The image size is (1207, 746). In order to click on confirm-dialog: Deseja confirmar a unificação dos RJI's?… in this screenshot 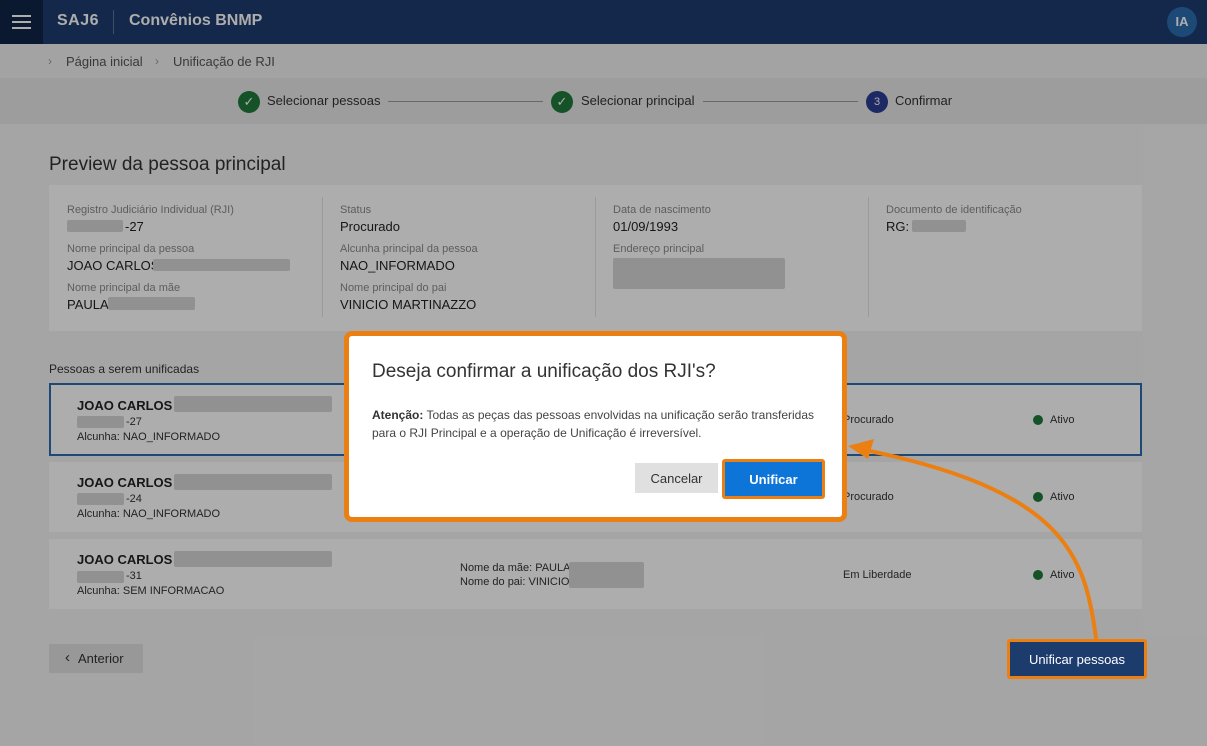, I will do `click(595, 426)`.